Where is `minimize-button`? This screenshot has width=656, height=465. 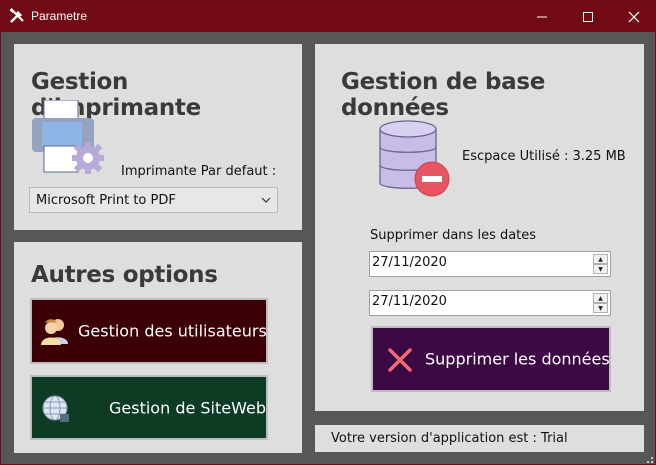 minimize-button is located at coordinates (542, 16).